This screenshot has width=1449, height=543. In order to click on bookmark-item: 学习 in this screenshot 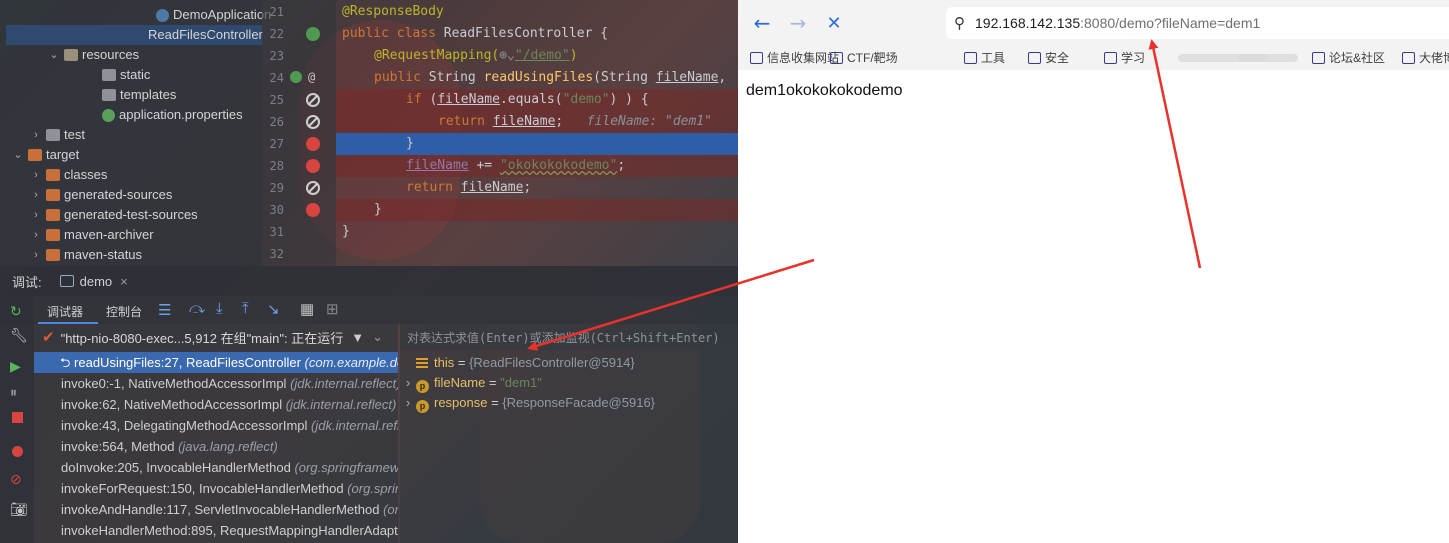, I will do `click(1124, 58)`.